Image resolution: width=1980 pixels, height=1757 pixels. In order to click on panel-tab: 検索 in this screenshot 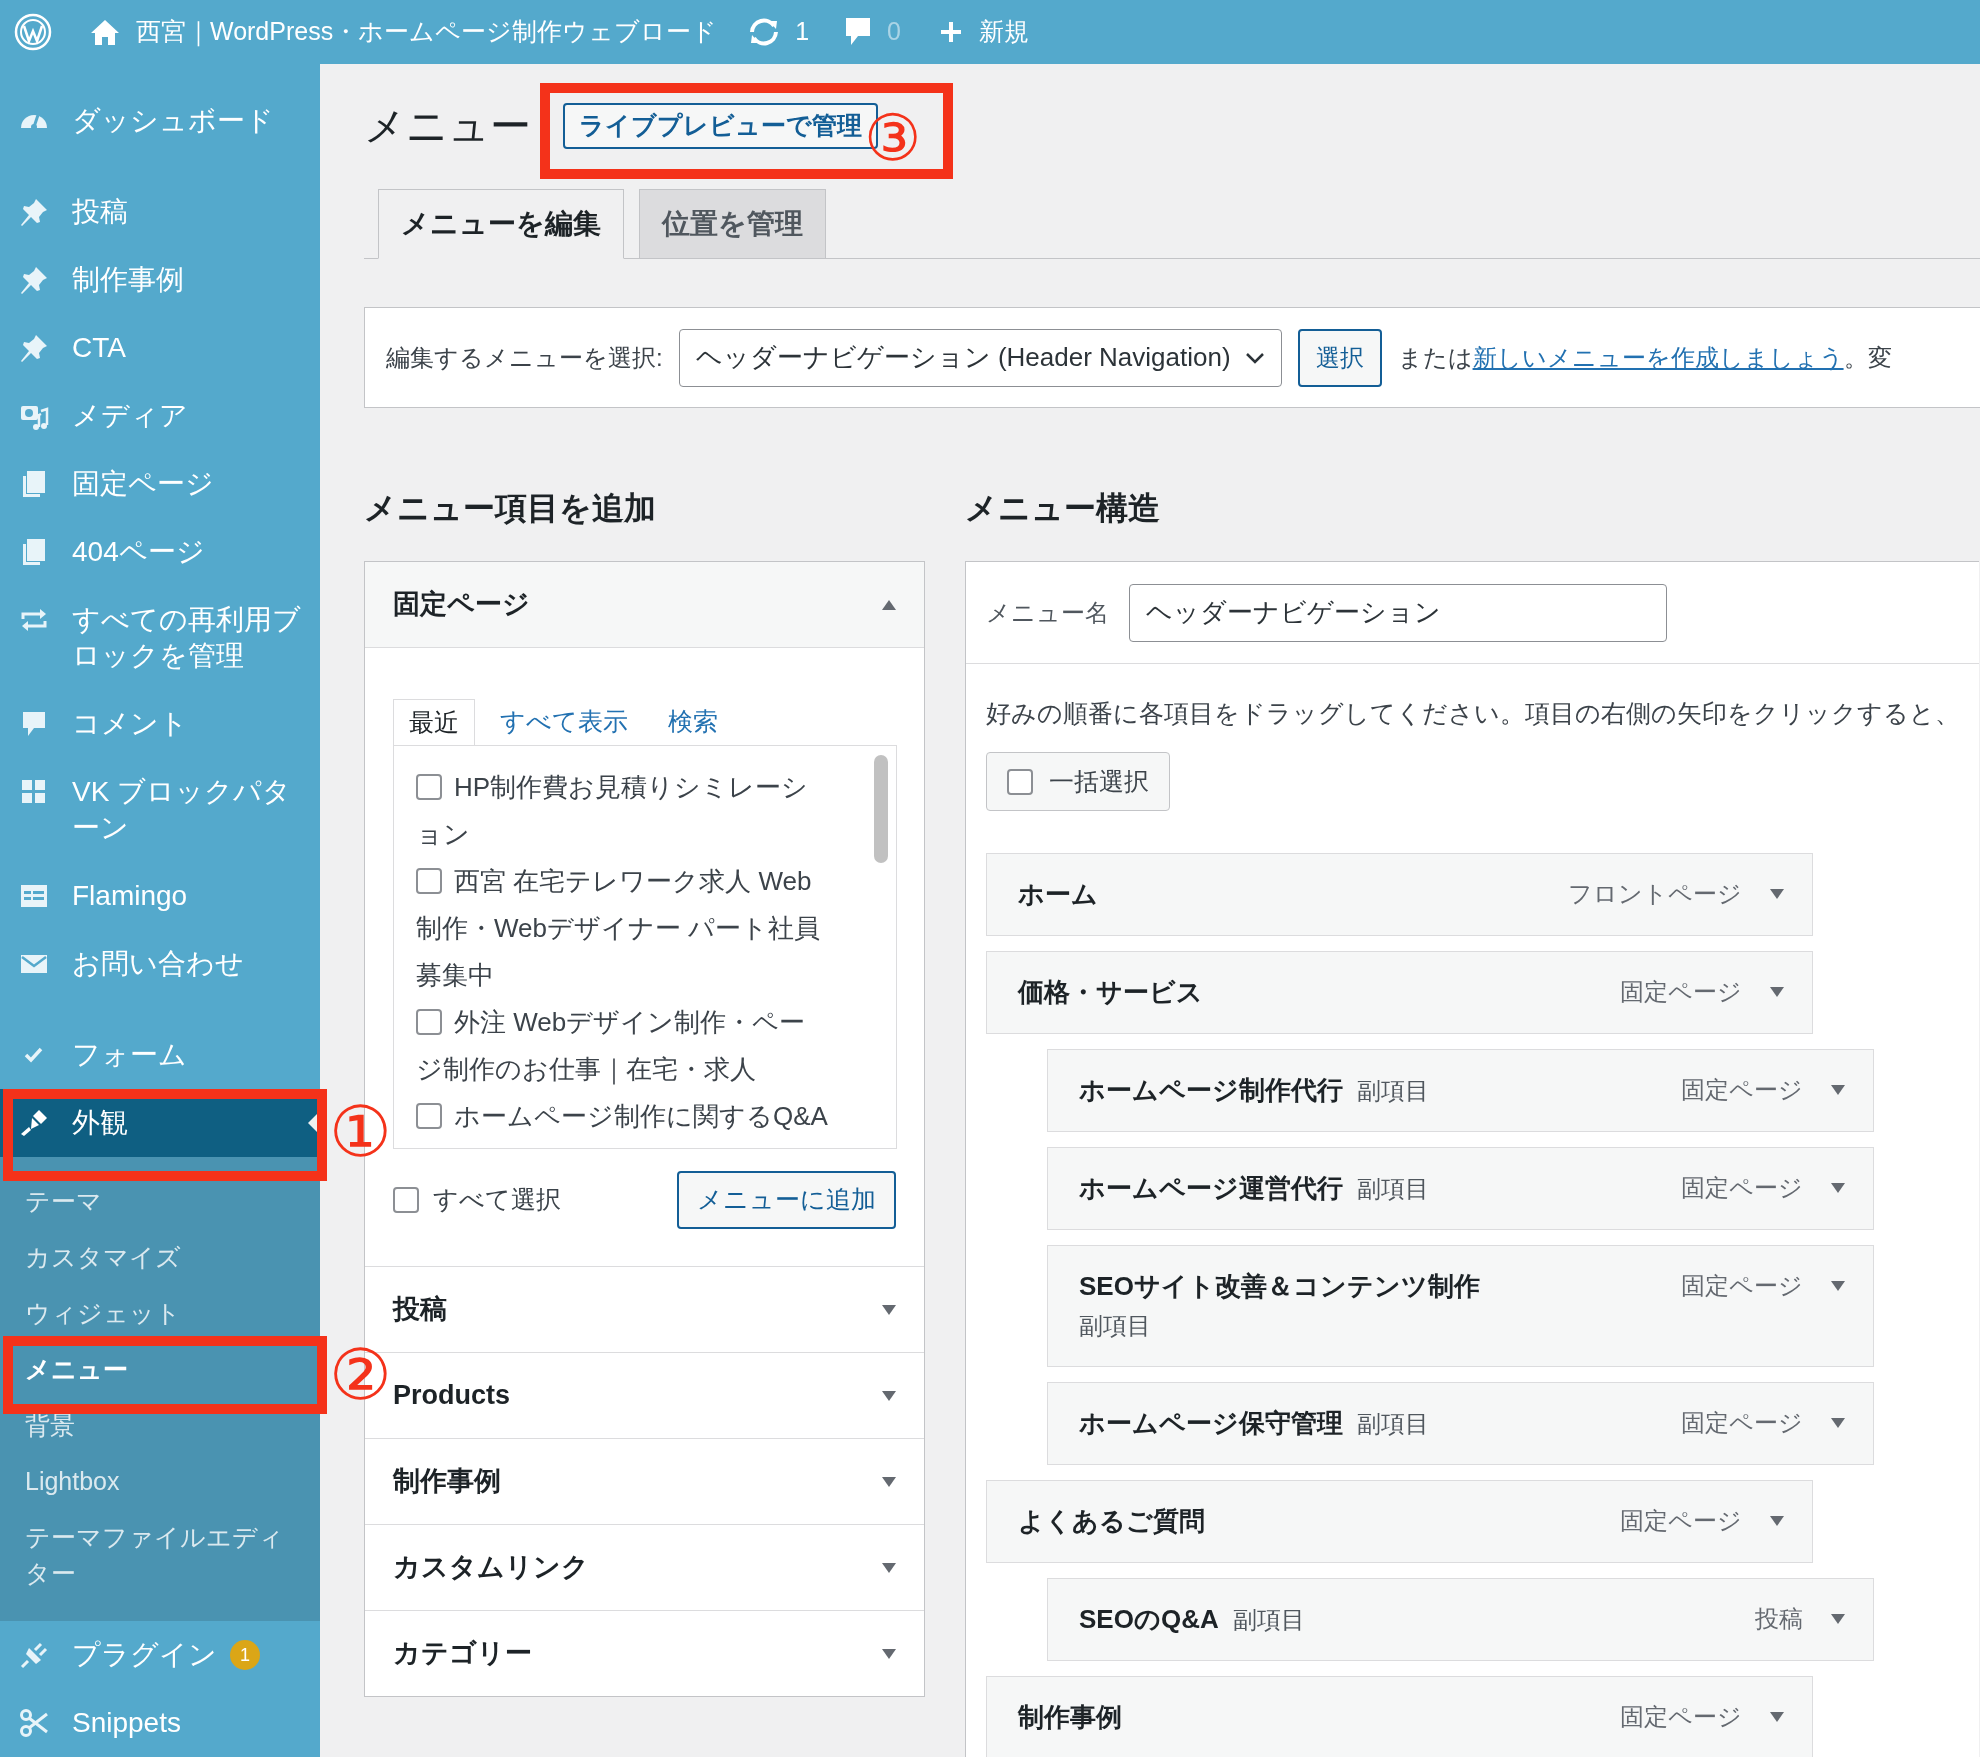, I will do `click(693, 721)`.